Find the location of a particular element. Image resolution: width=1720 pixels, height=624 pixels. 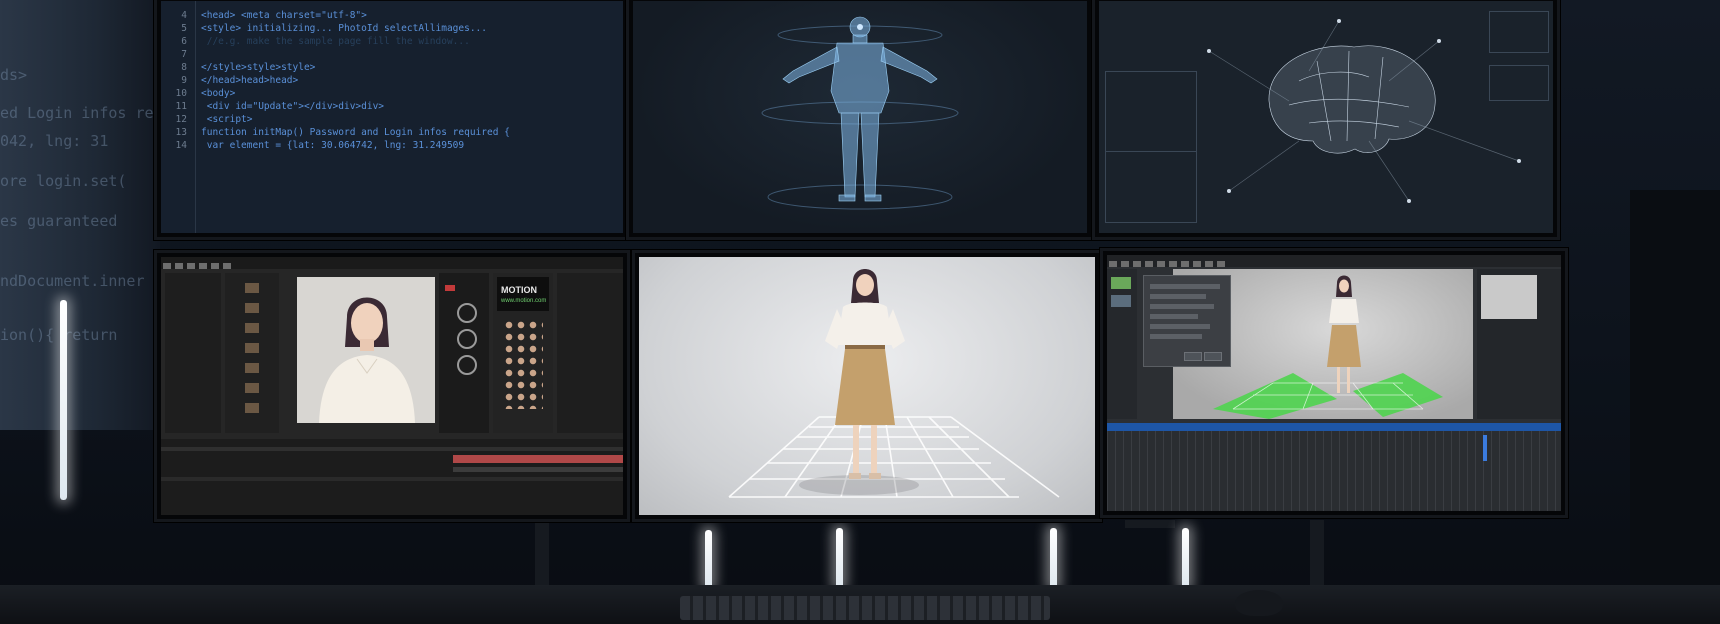

code-text: </style>style>style> is located at coordinates (258, 67).